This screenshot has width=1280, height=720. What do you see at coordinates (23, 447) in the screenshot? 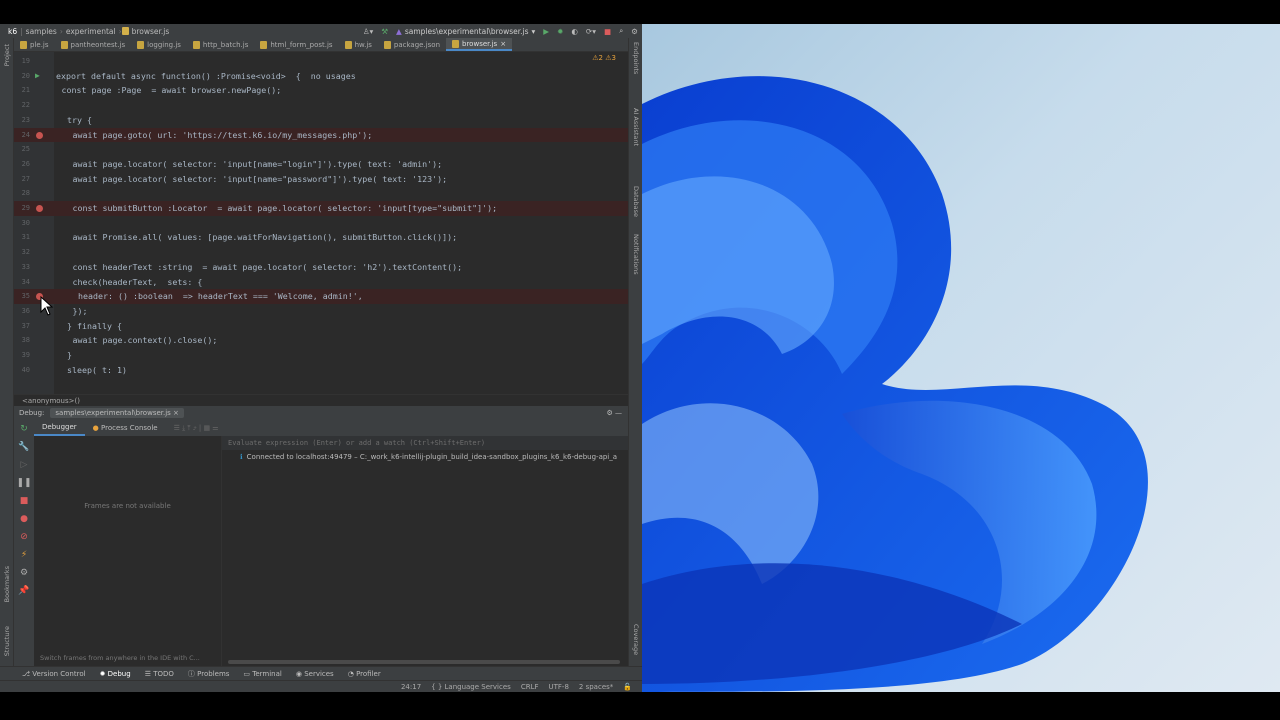
I see `wrench-icon: 🔧` at bounding box center [23, 447].